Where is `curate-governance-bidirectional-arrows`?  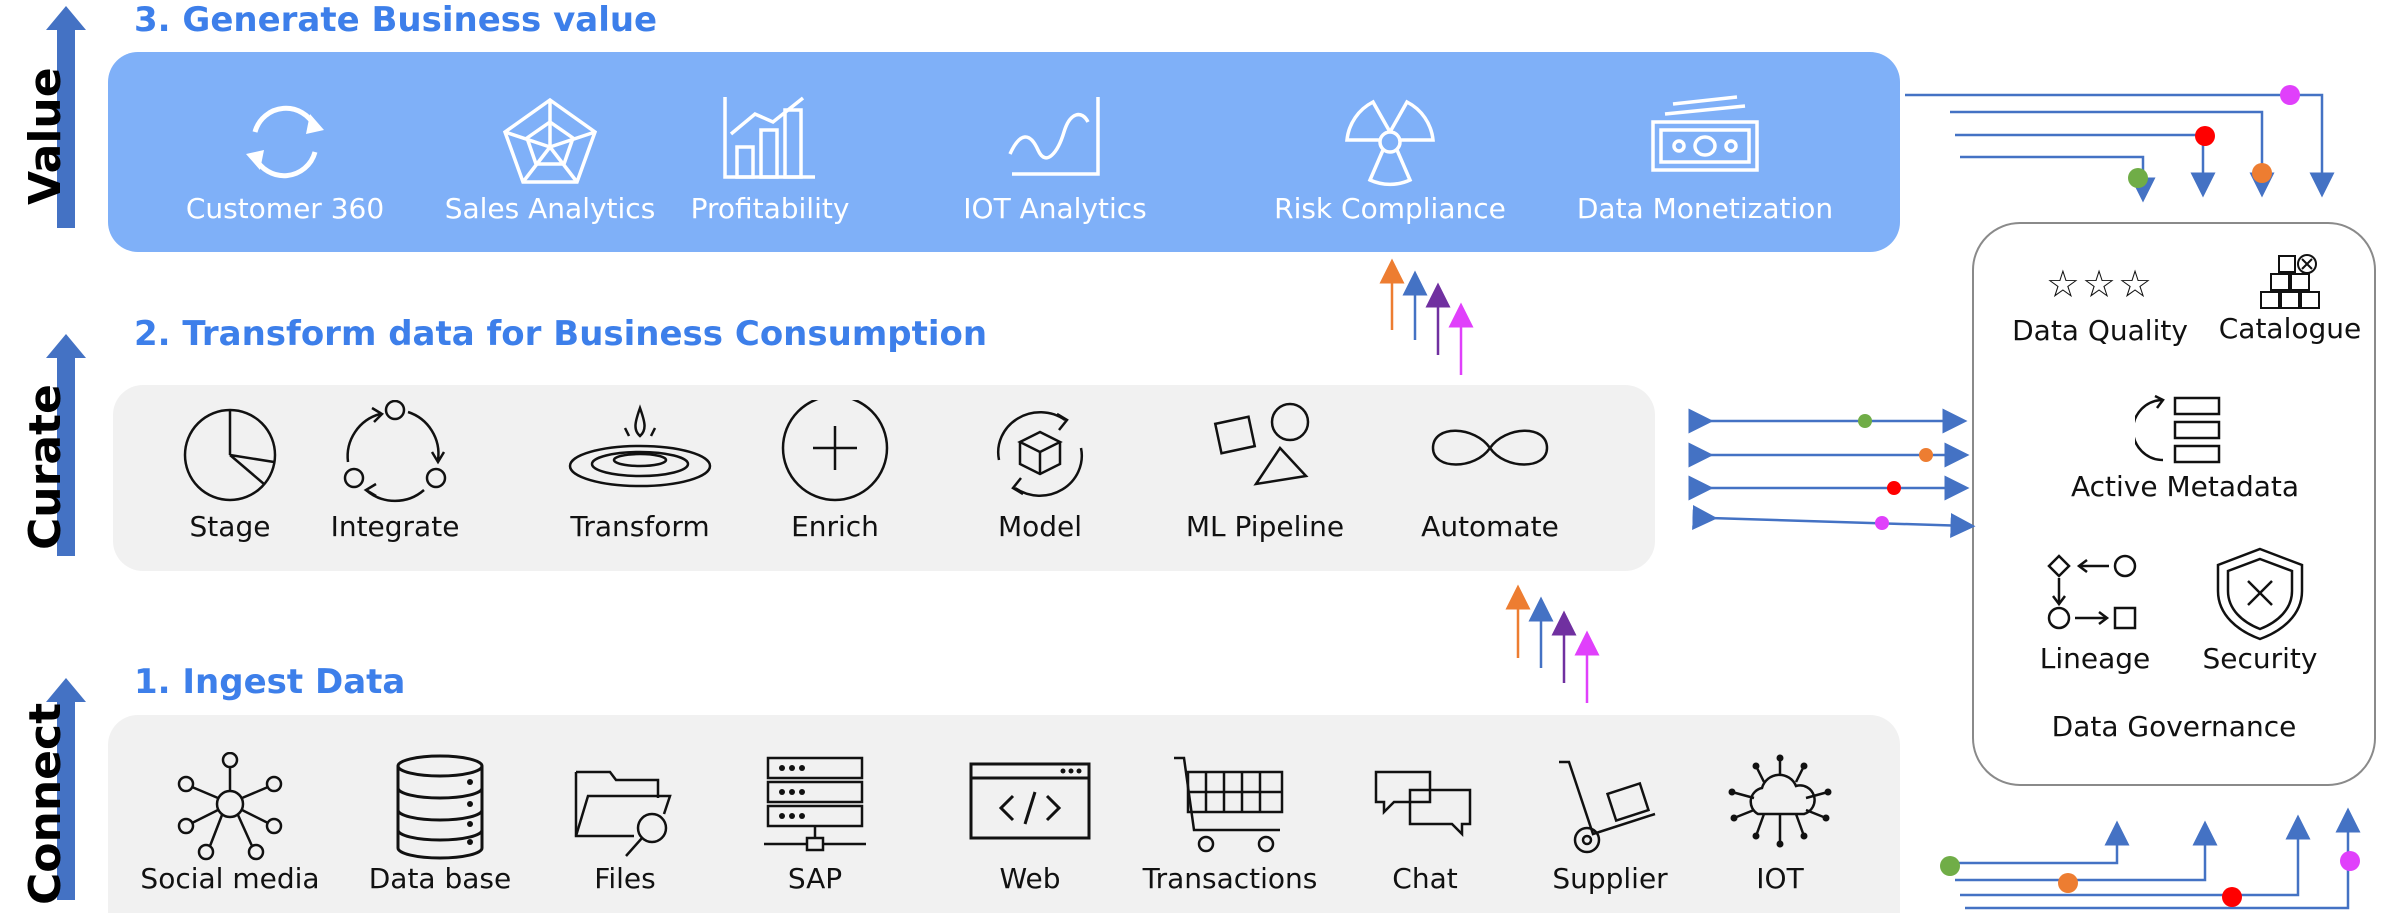
curate-governance-bidirectional-arrows is located at coordinates (1832, 473).